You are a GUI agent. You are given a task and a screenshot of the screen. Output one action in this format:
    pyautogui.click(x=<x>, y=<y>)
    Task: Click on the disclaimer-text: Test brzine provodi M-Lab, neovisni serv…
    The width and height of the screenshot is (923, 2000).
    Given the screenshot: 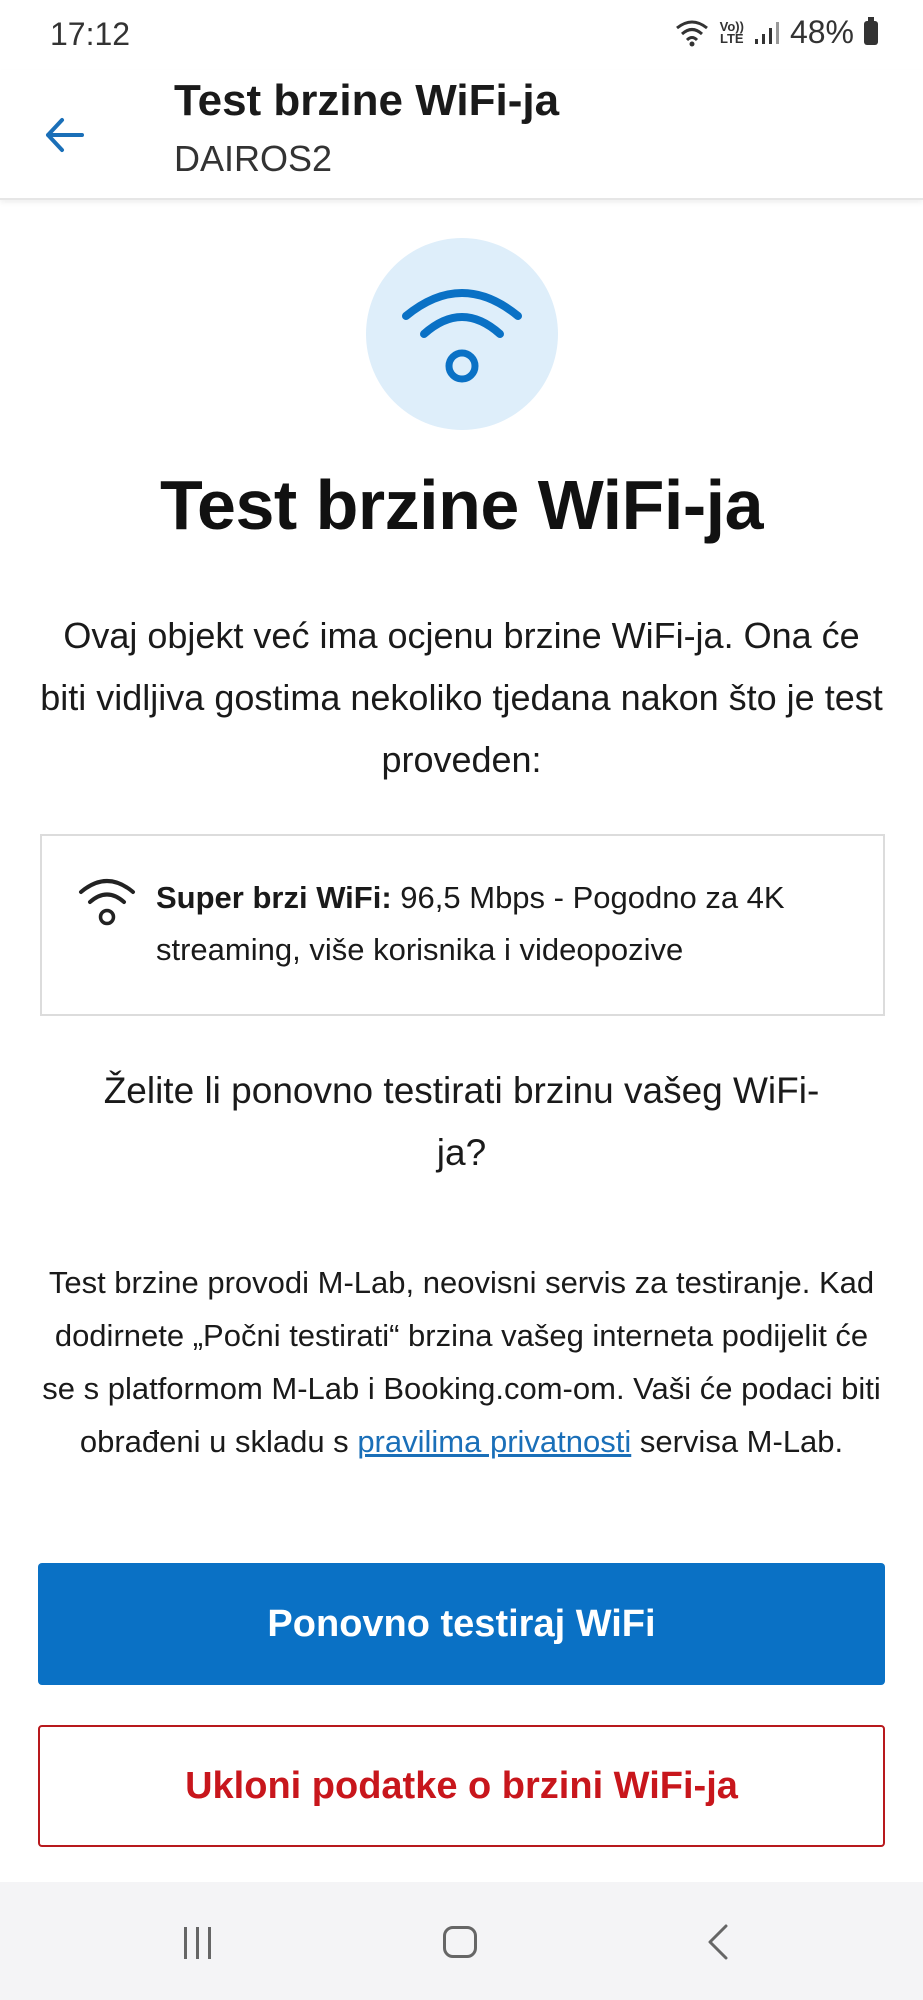 What is the action you would take?
    pyautogui.click(x=461, y=1362)
    